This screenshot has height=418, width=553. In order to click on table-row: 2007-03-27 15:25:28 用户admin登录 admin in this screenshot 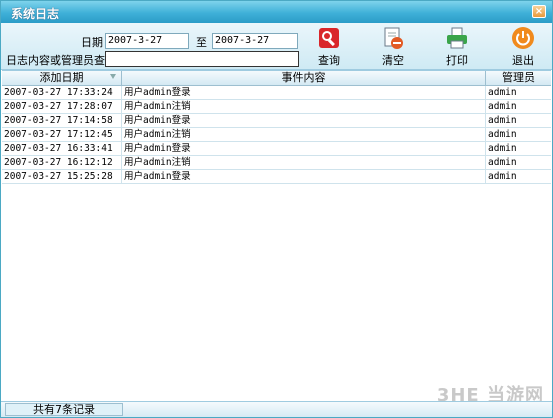, I will do `click(276, 177)`.